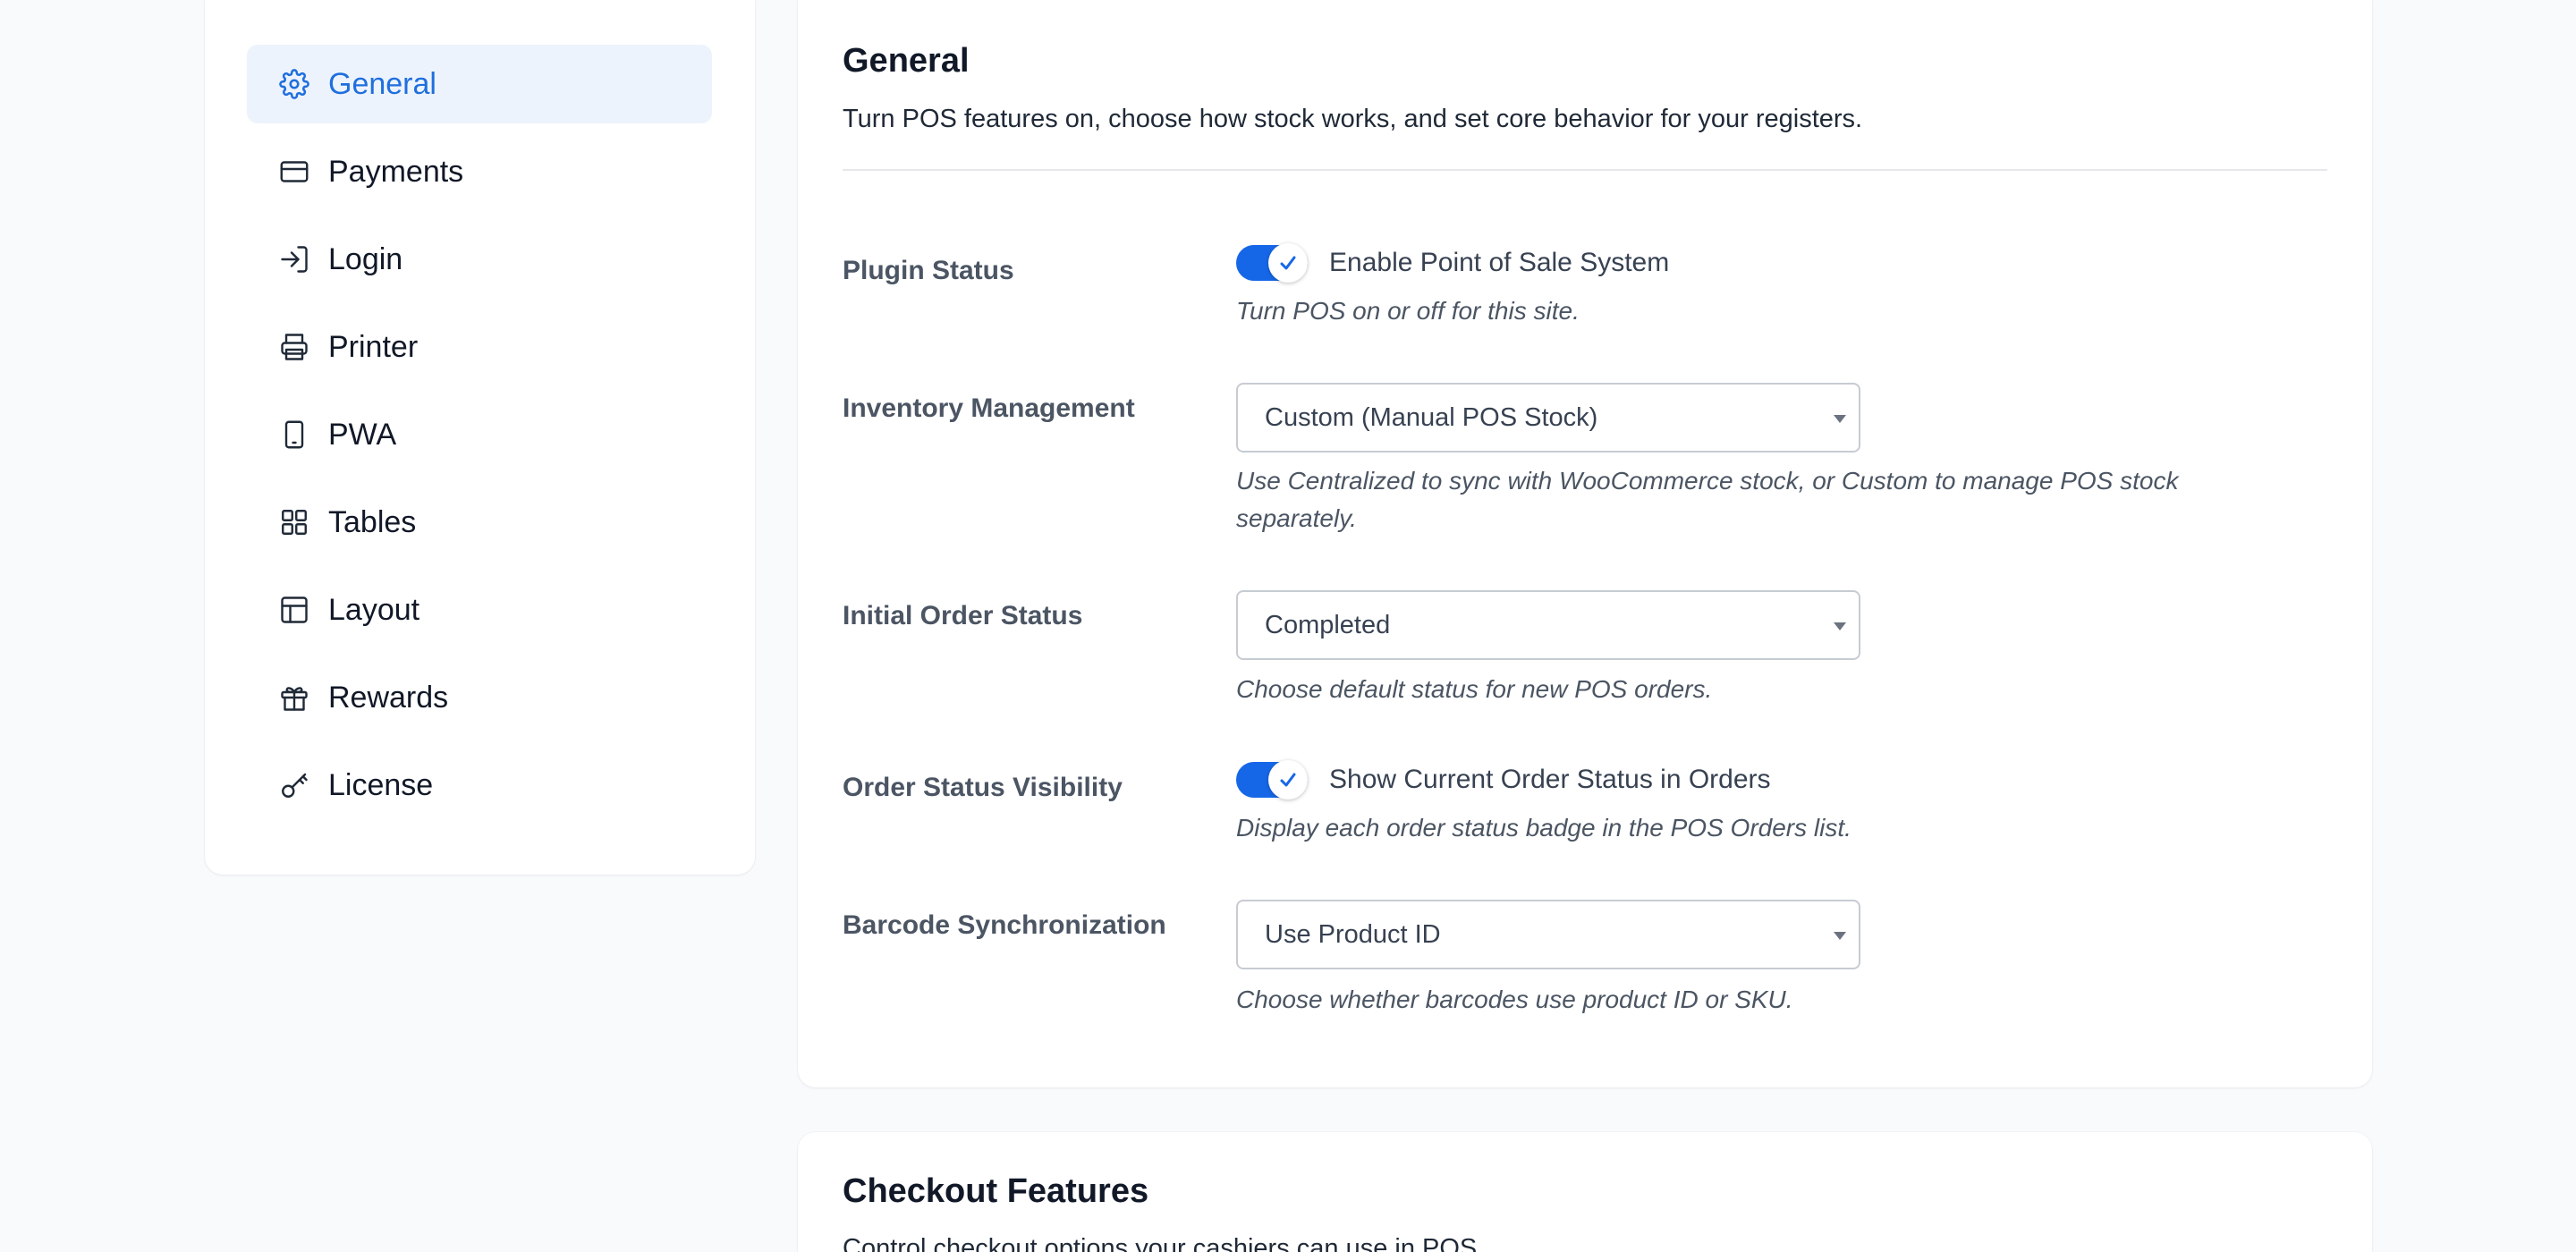  Describe the element at coordinates (294, 785) in the screenshot. I see `key-icon` at that location.